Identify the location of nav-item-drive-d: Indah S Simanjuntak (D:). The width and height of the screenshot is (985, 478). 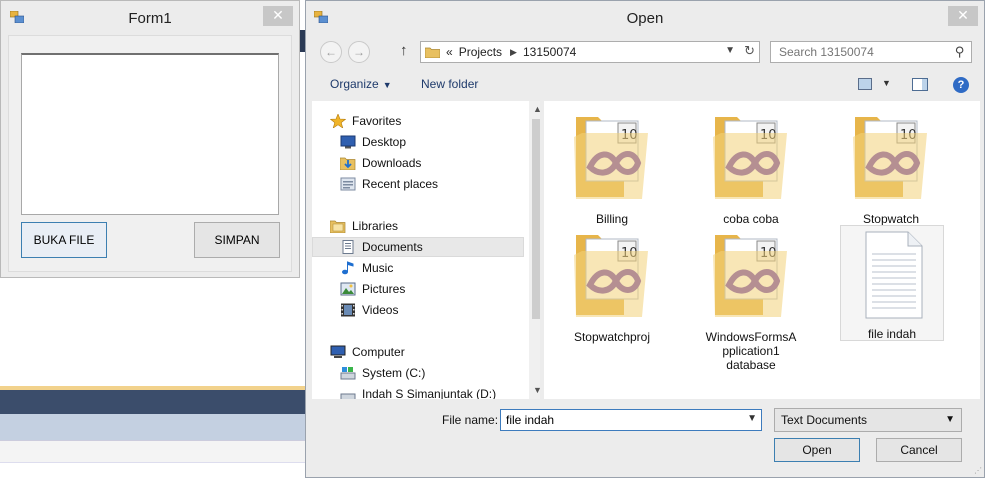
(418, 391).